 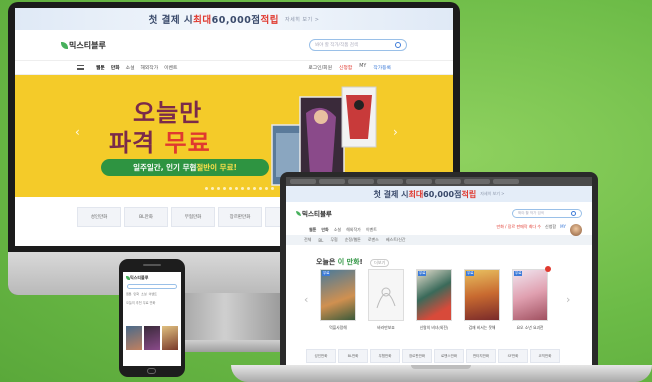 What do you see at coordinates (353, 356) in the screenshot?
I see `laptop-category-bl: BL만화` at bounding box center [353, 356].